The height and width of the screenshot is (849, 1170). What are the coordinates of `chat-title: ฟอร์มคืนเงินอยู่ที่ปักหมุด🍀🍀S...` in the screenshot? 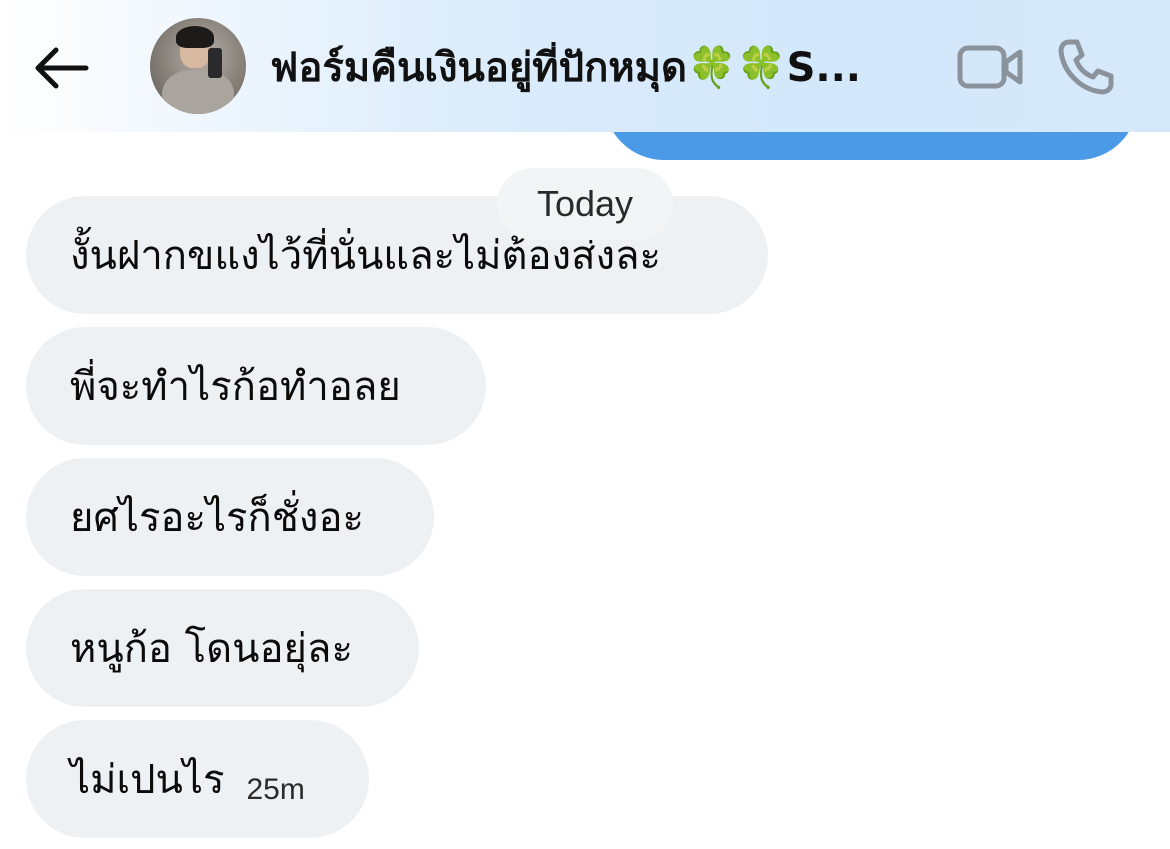 It's located at (595, 68).